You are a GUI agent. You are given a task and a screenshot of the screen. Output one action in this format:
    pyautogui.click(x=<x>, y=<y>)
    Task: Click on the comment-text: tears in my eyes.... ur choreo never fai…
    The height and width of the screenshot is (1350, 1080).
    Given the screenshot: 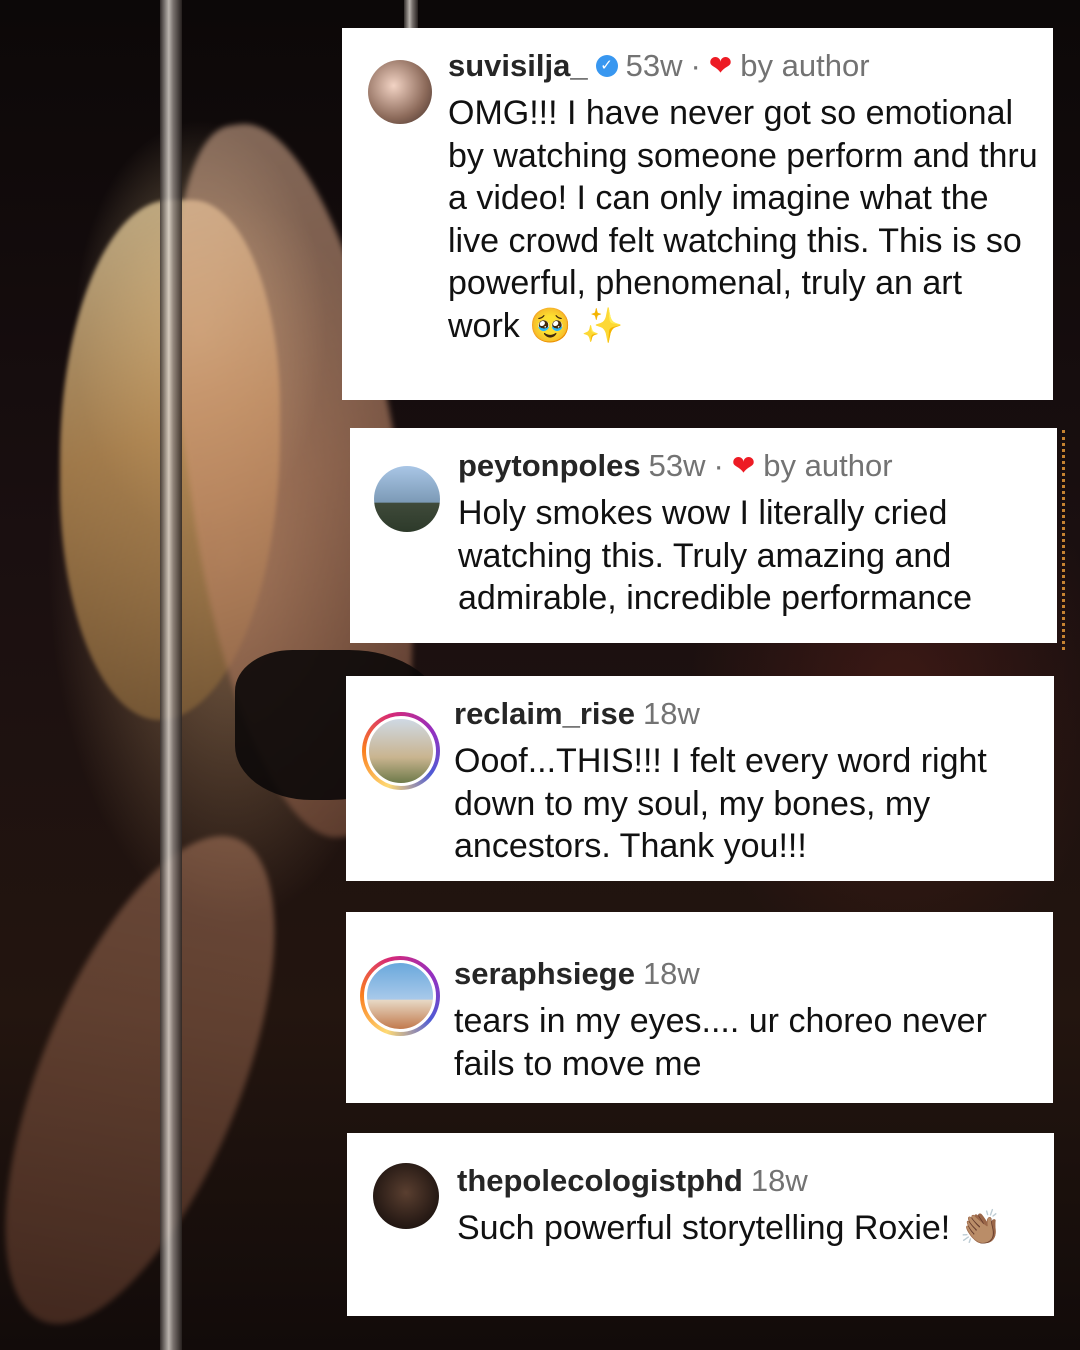 What is the action you would take?
    pyautogui.click(x=720, y=1042)
    